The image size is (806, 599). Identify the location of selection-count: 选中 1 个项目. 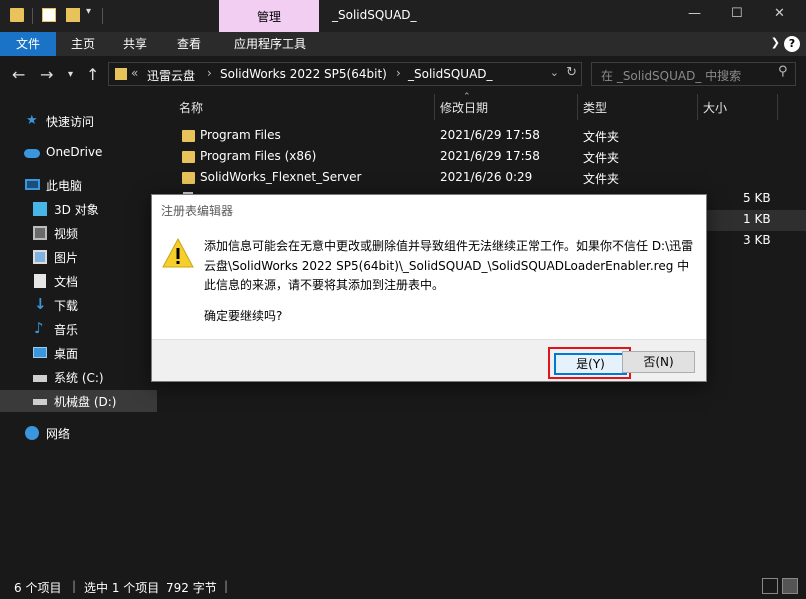
(122, 588).